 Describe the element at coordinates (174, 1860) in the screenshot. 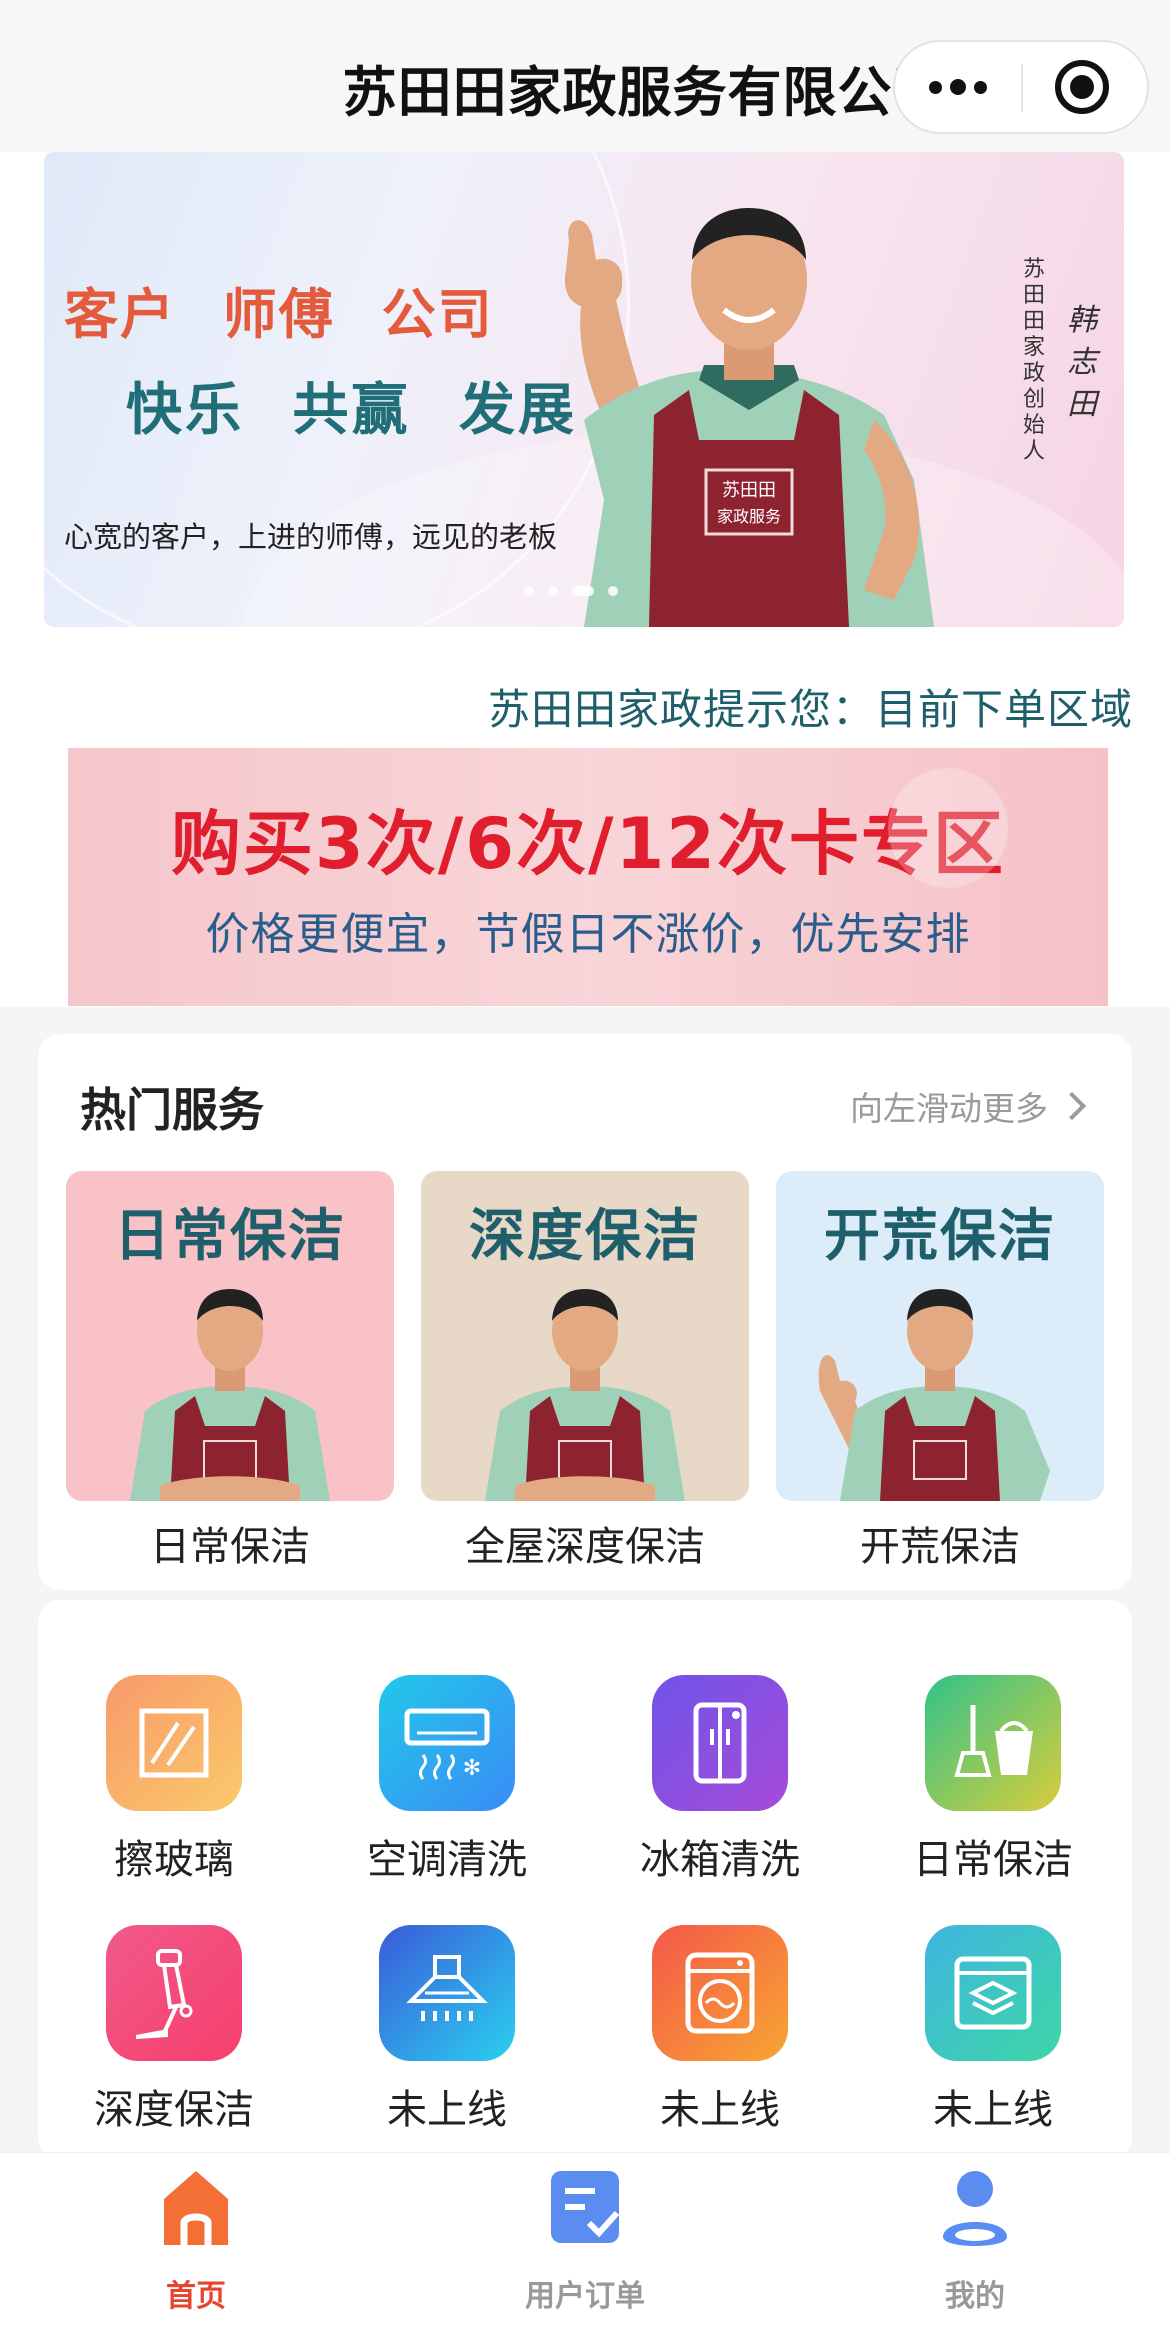

I see `grid-label: 擦玻璃` at that location.